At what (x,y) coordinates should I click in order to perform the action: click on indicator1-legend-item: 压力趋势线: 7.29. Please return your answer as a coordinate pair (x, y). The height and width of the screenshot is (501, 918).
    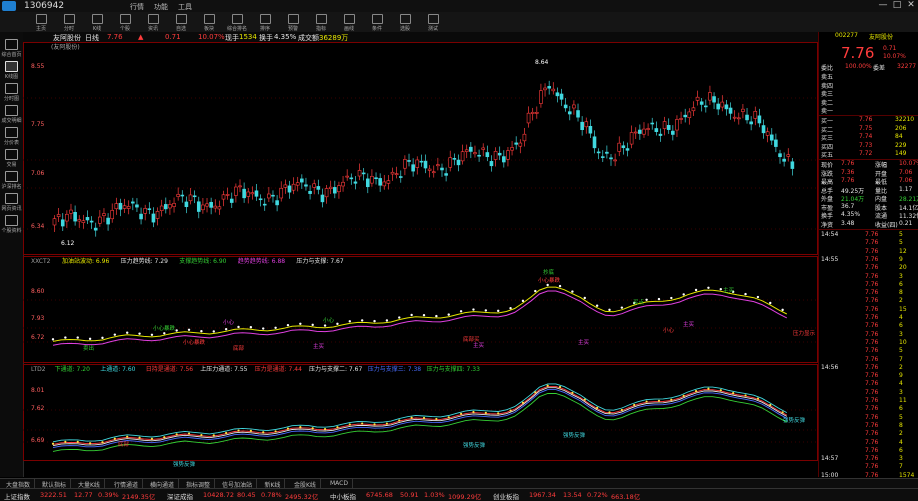
    Looking at the image, I should click on (144, 261).